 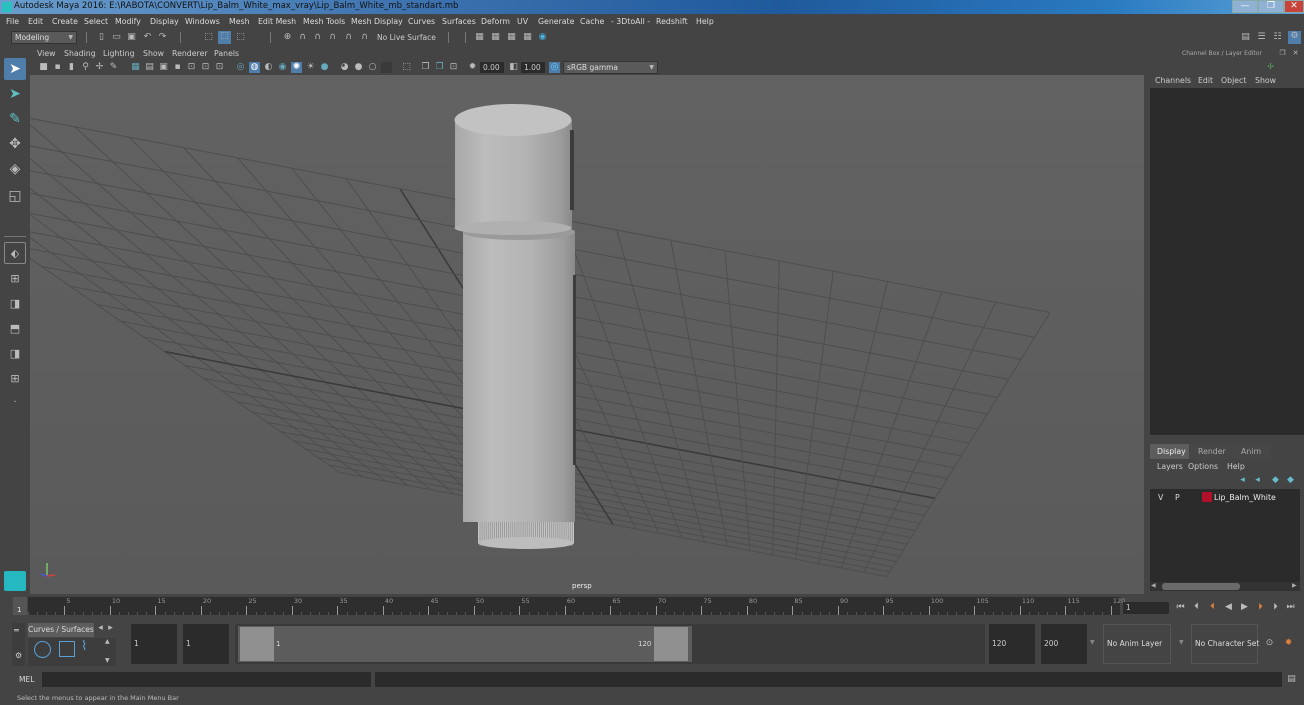 What do you see at coordinates (162, 37) in the screenshot?
I see `redo-icon: ↷` at bounding box center [162, 37].